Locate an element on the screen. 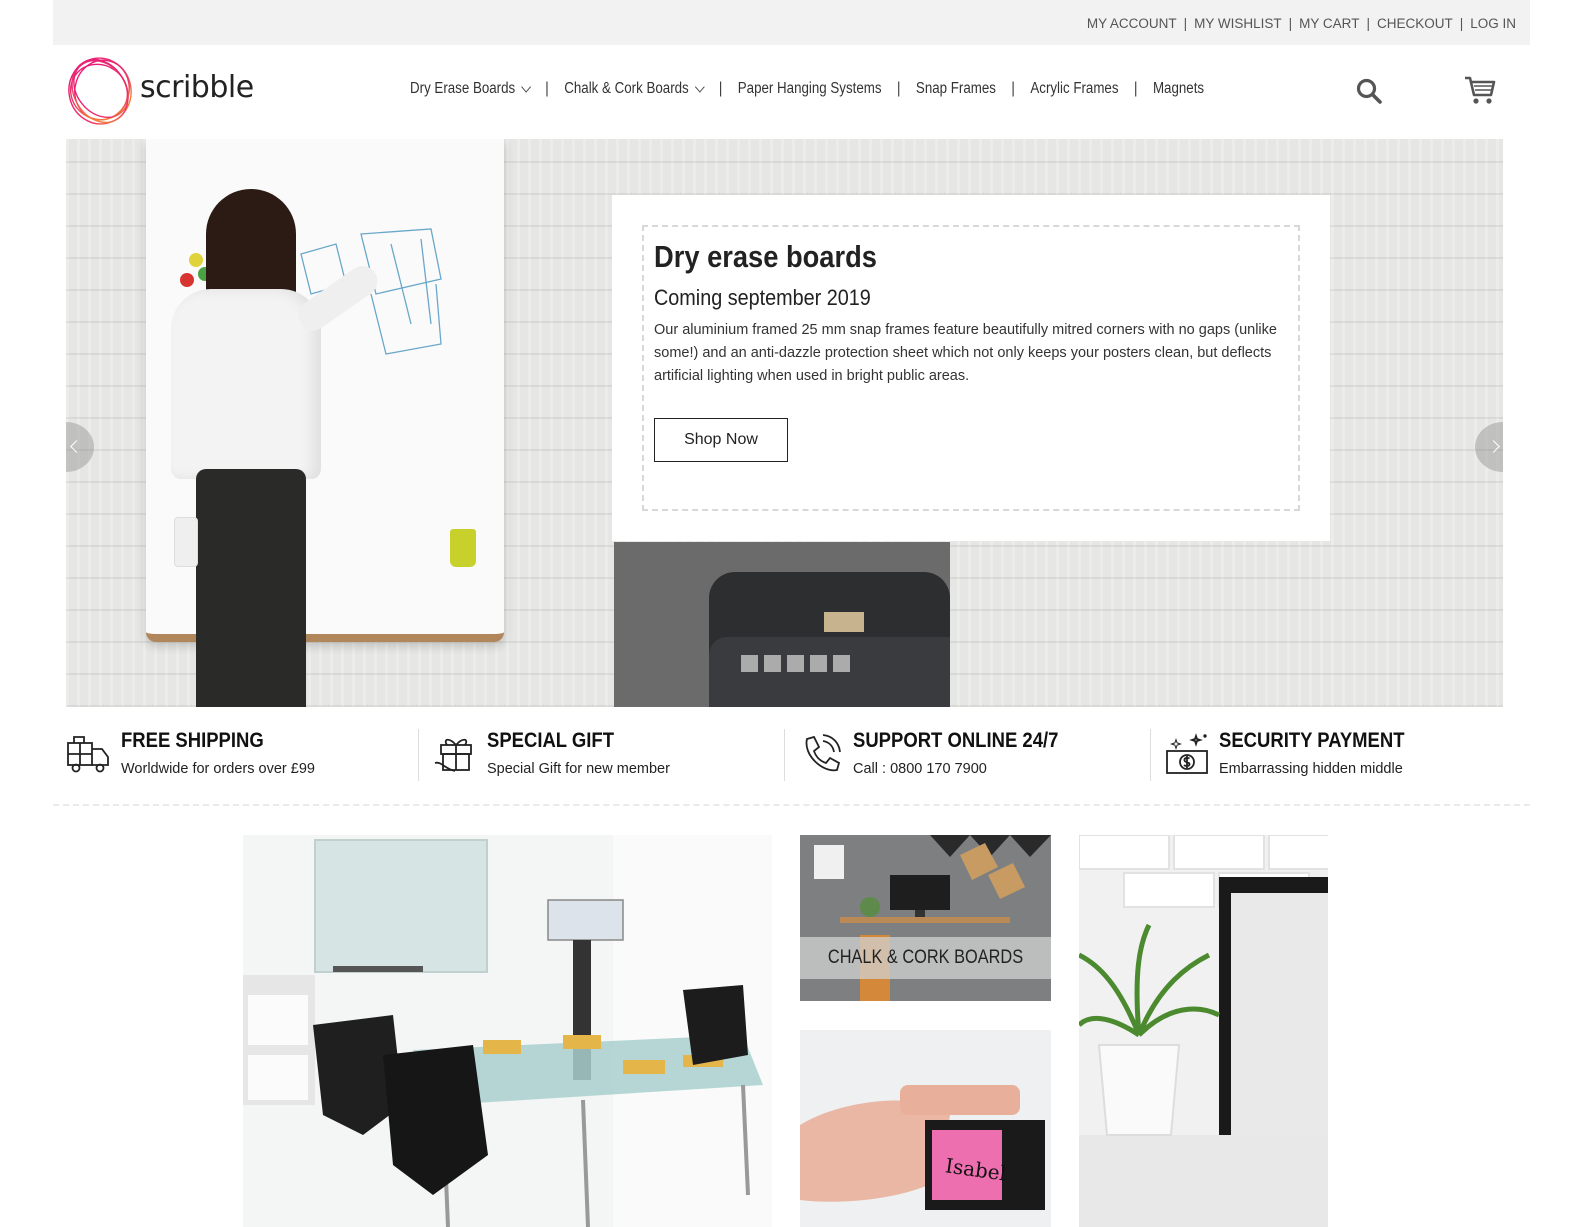  category-label: CHALK & CORK BOARDS is located at coordinates (925, 958).